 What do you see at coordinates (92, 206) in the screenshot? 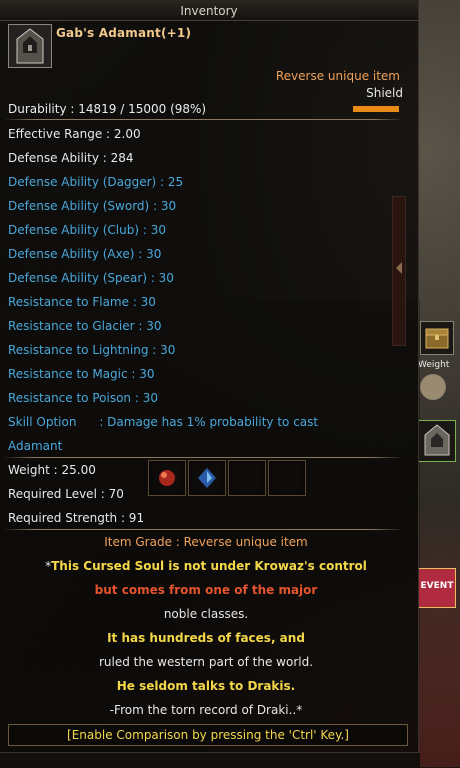
I see `stat-line: Defense Ability (Sword) : 30` at bounding box center [92, 206].